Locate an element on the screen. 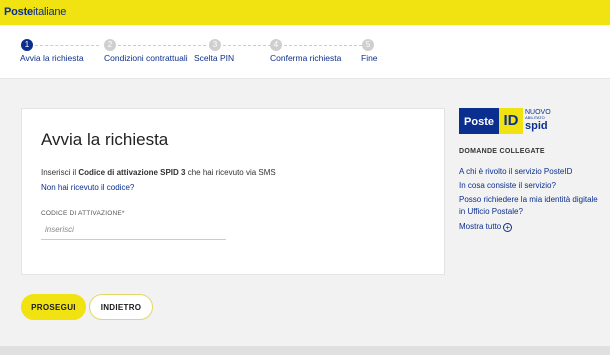 The image size is (610, 355). resend-code-link: Non hai ricevuto il codice? is located at coordinates (87, 187).